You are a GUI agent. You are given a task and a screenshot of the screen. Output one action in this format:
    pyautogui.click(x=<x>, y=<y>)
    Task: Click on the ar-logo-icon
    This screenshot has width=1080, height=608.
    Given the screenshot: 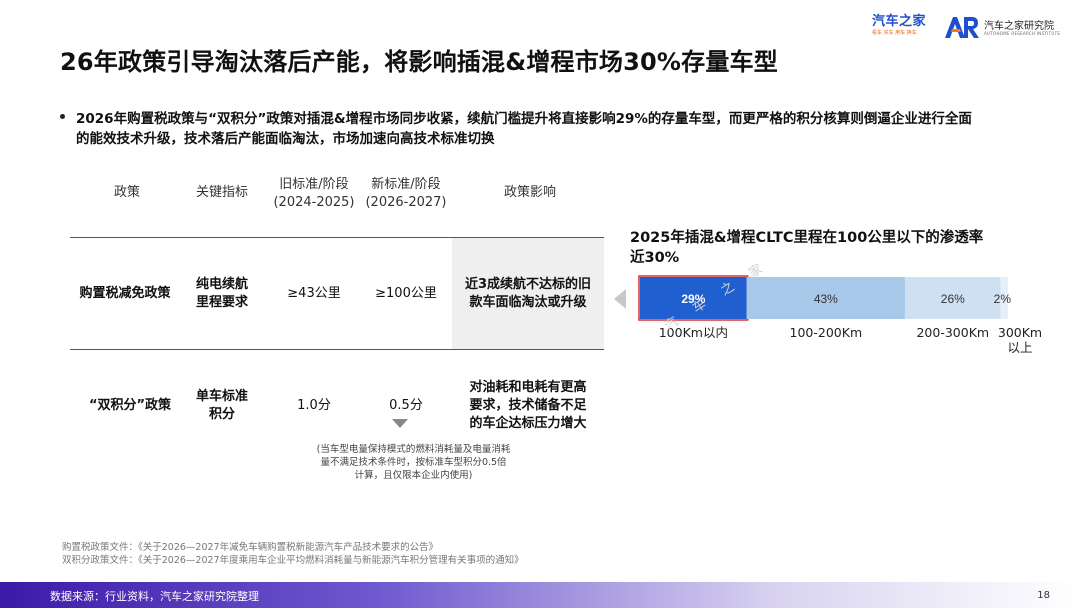 What is the action you would take?
    pyautogui.click(x=962, y=27)
    